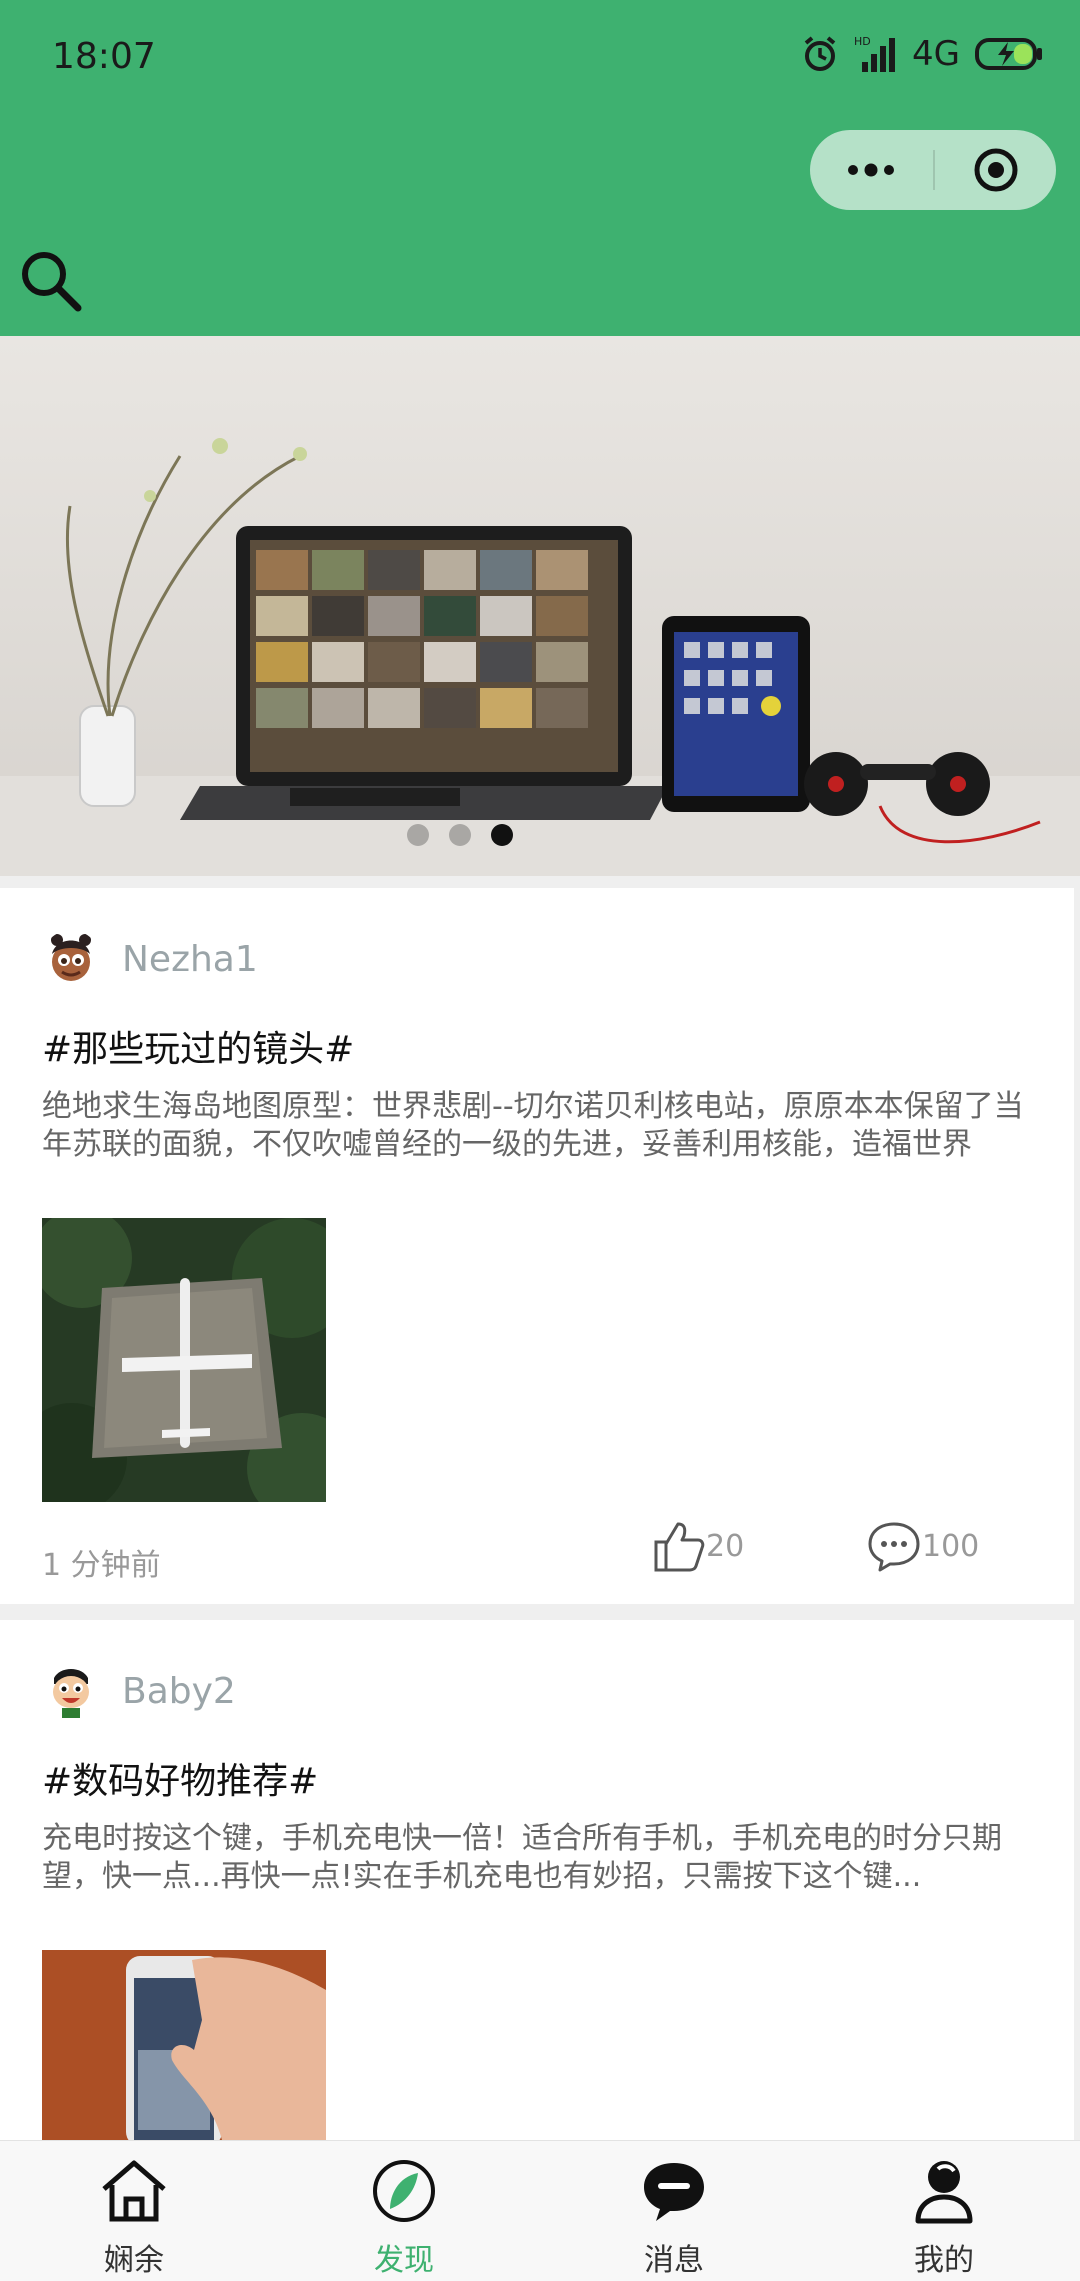  I want to click on search-icon, so click(50, 280).